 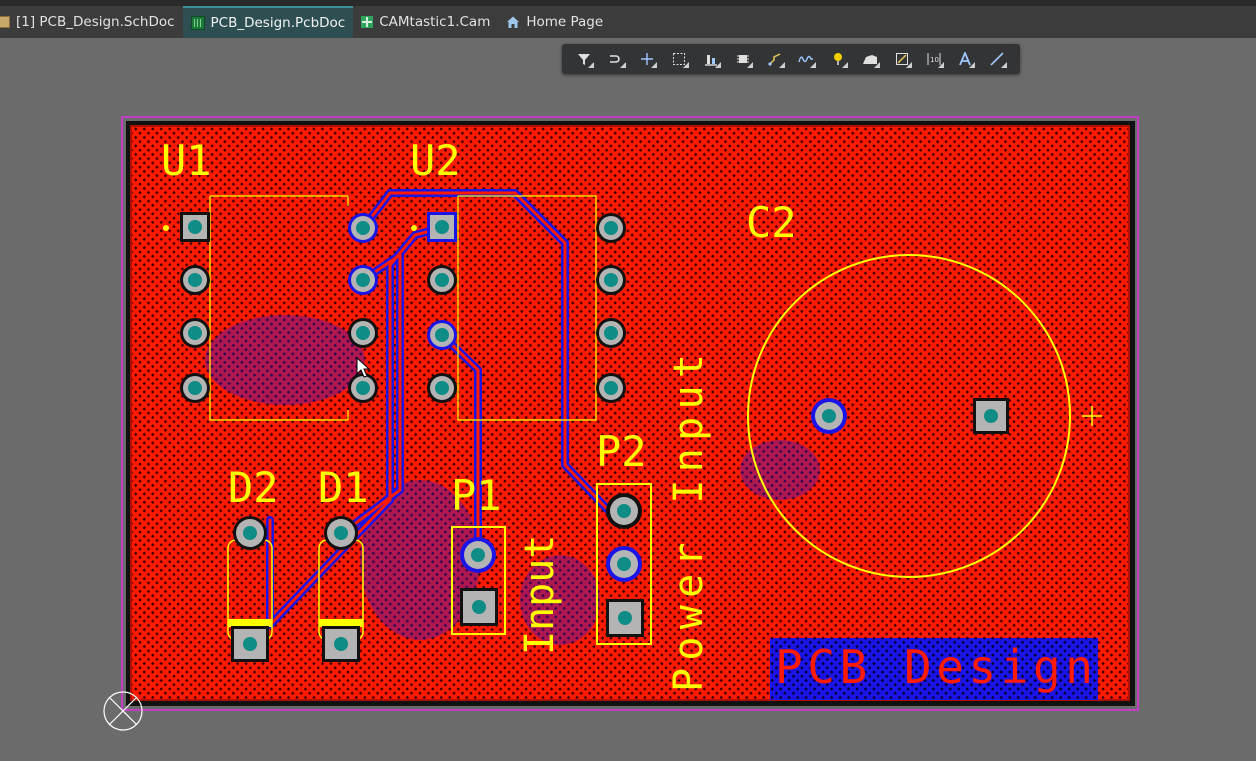 I want to click on route-interactive-icon, so click(x=614, y=59).